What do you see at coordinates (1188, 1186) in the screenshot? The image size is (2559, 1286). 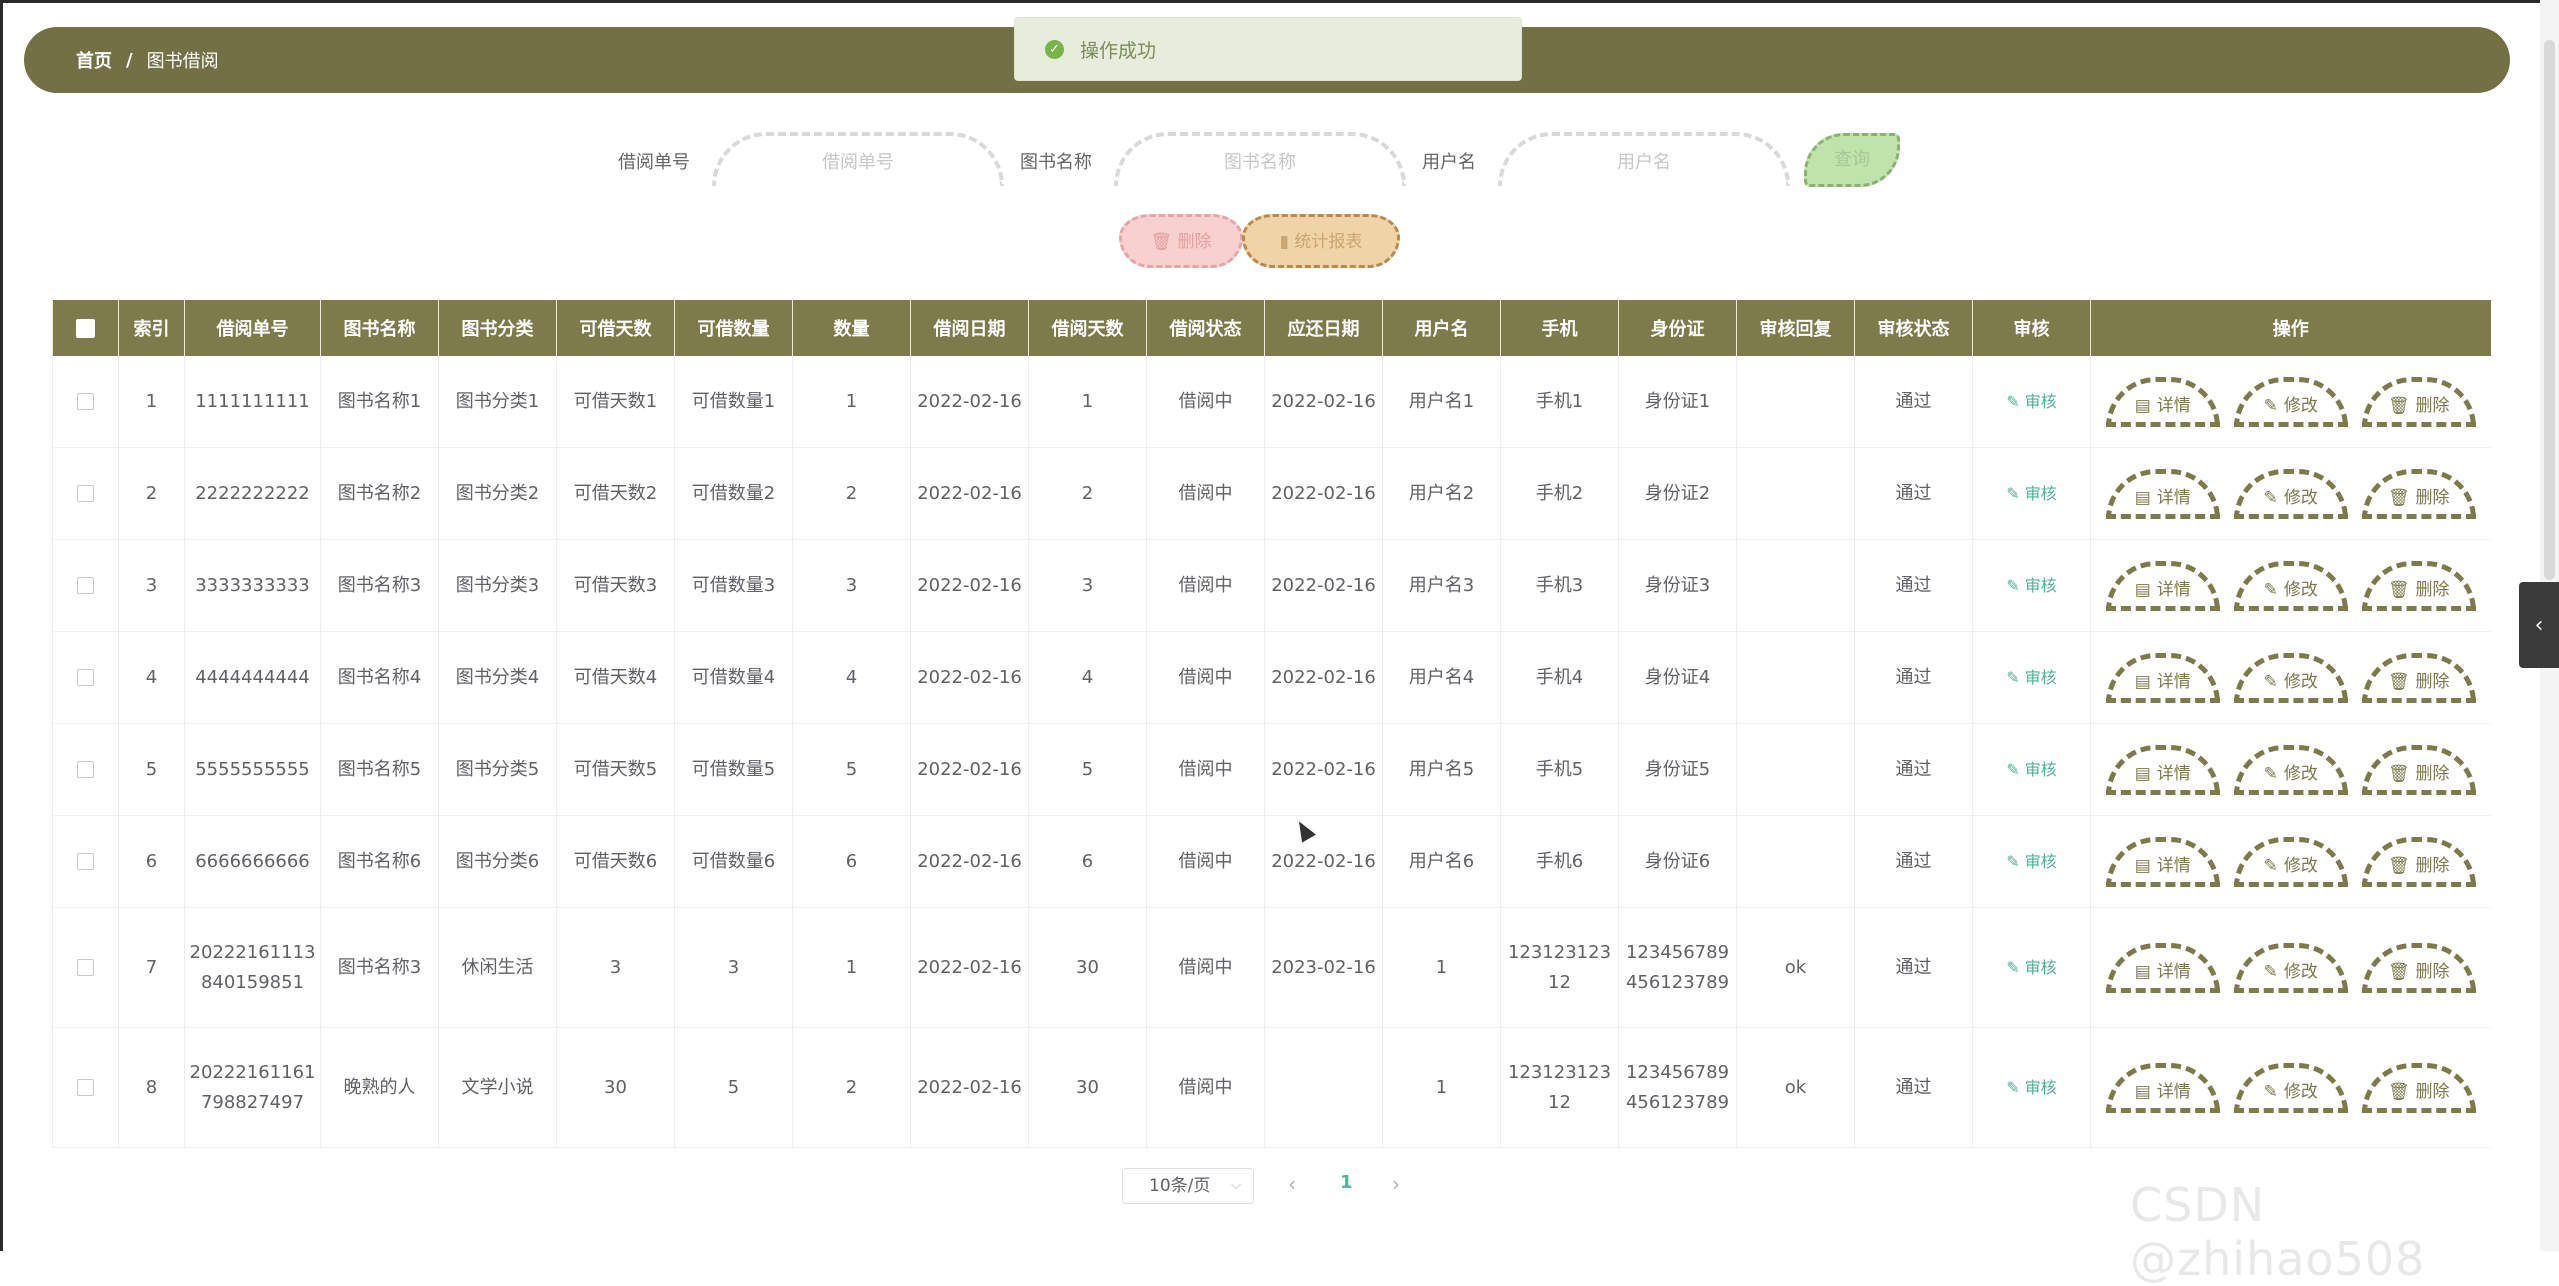 I see `page-size-select: 10条/页 ⌵` at bounding box center [1188, 1186].